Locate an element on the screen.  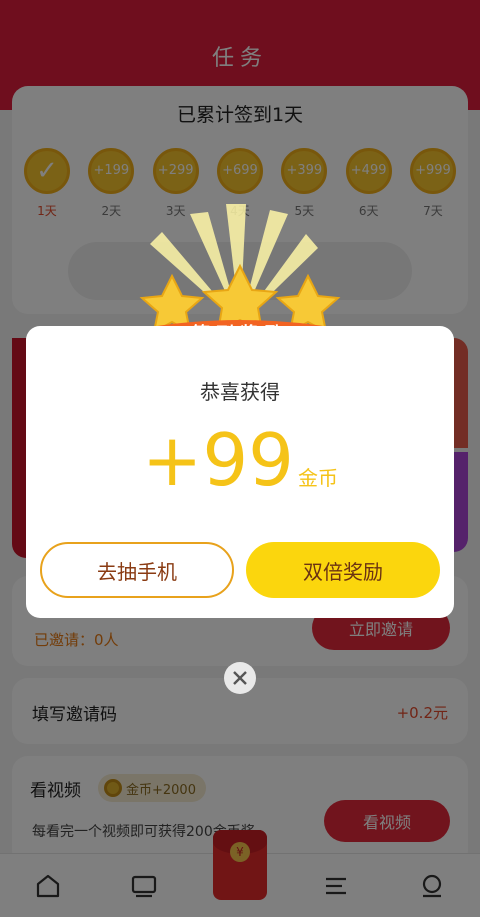
close-icon is located at coordinates (240, 678).